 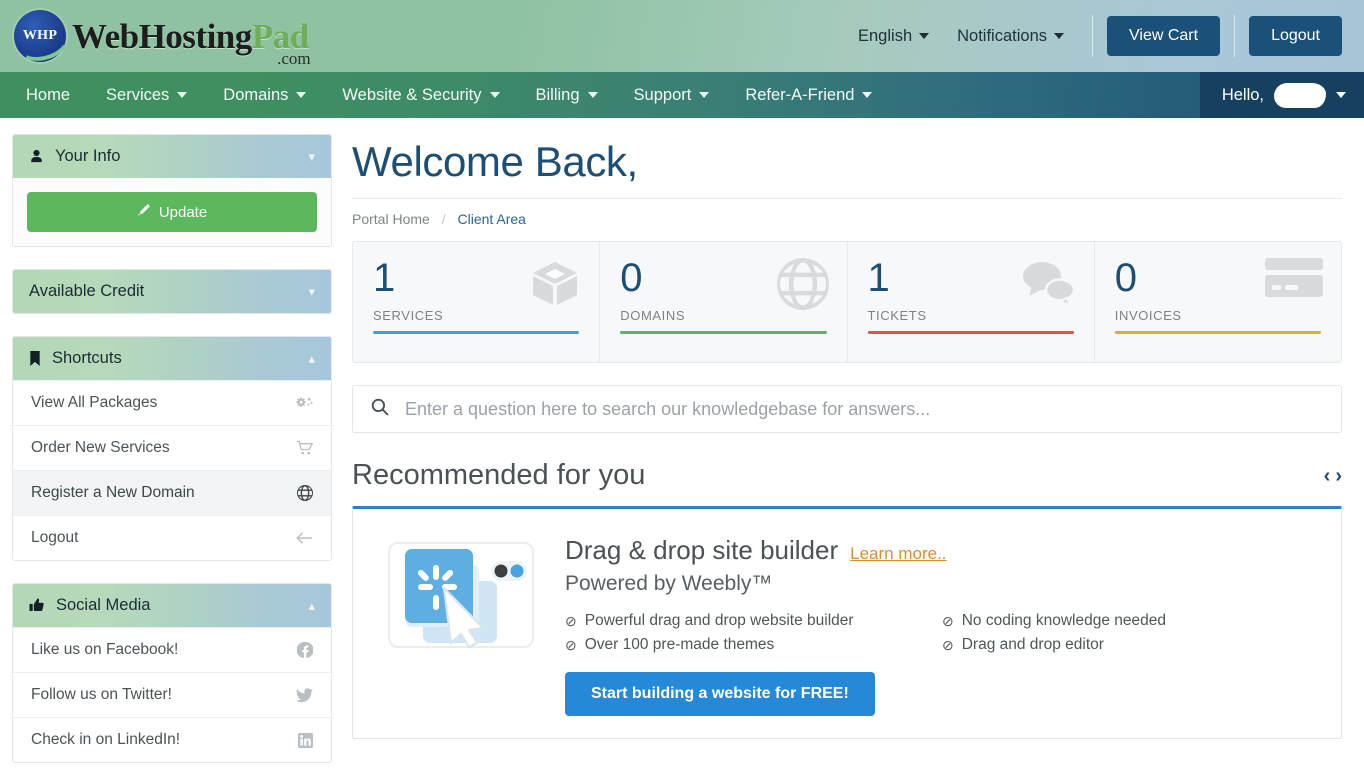 What do you see at coordinates (847, 219) in the screenshot?
I see `breadcrumb: Portal Home / Client Area` at bounding box center [847, 219].